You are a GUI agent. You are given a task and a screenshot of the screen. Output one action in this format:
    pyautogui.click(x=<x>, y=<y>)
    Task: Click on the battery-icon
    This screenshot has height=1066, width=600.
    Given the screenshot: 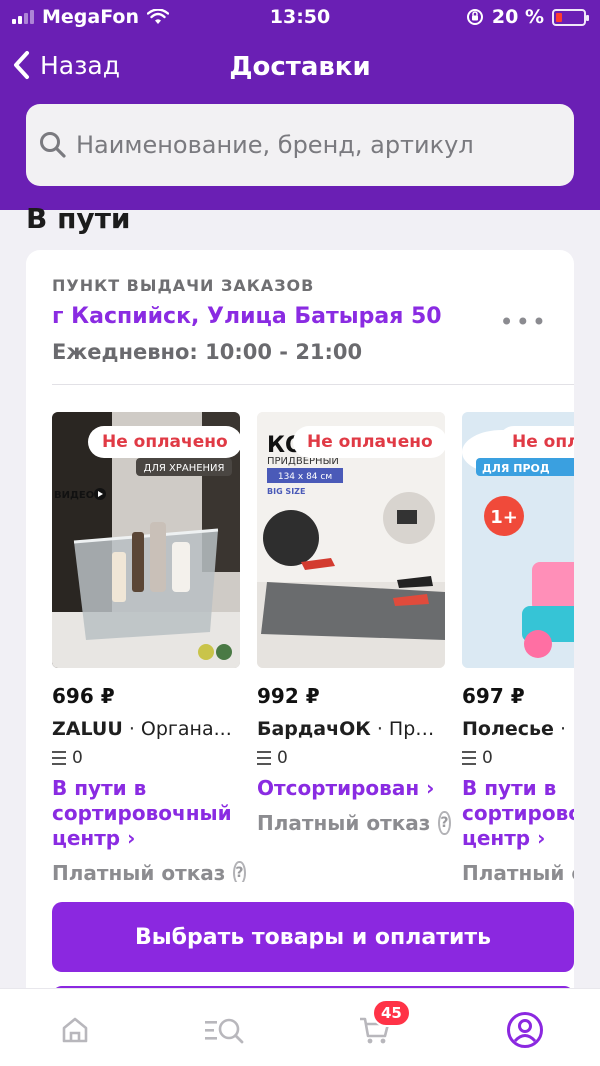 What is the action you would take?
    pyautogui.click(x=570, y=17)
    